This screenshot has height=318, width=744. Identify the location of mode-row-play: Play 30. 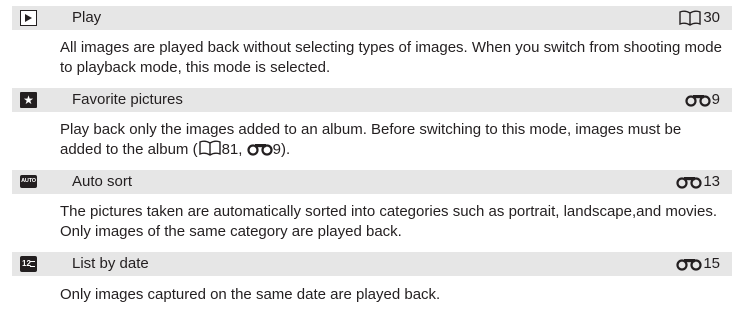
(372, 18).